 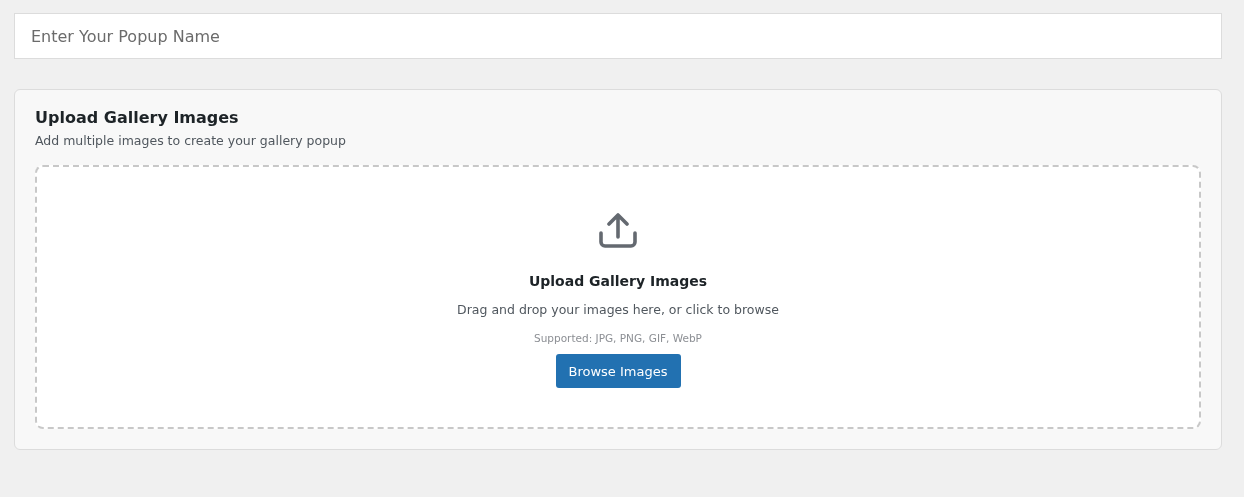 What do you see at coordinates (618, 371) in the screenshot?
I see `browse-images-button: Browse Images` at bounding box center [618, 371].